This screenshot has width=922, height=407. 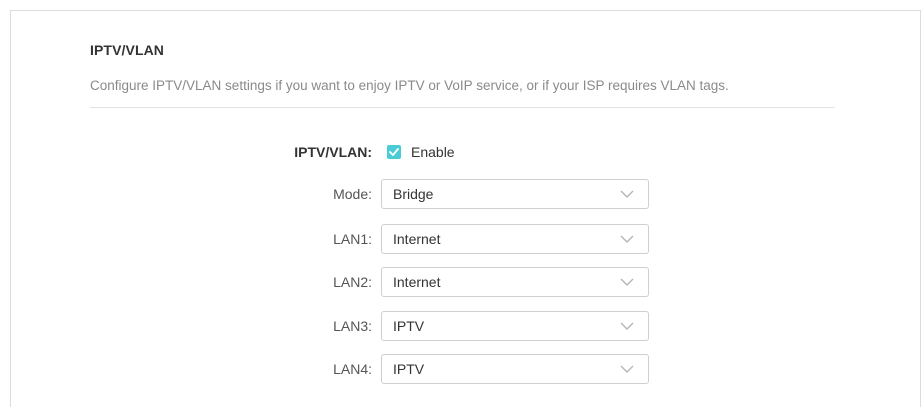 I want to click on lan4-row: LAN4: IPTV, so click(x=461, y=369).